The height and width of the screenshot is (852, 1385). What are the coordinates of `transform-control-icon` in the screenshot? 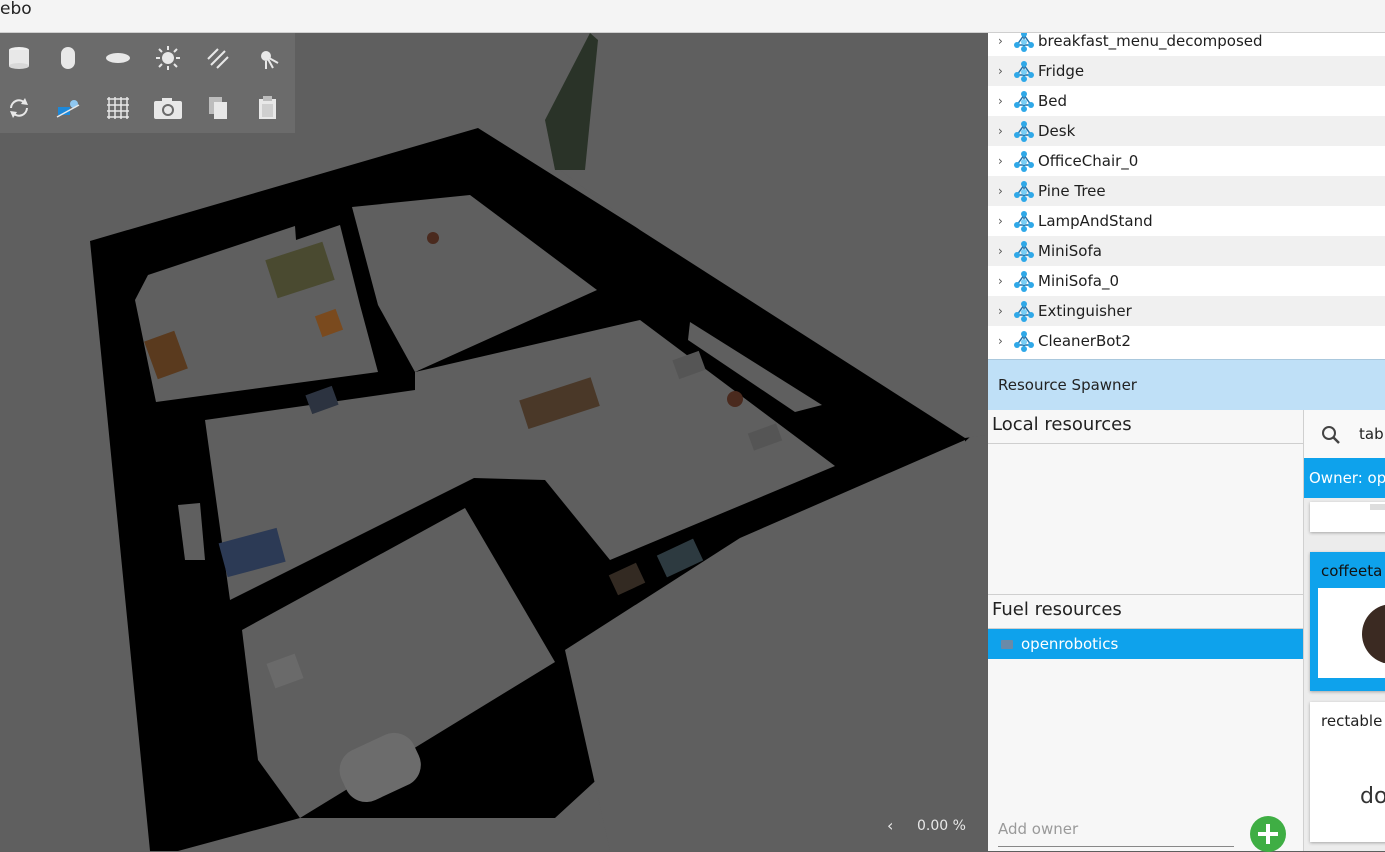 It's located at (68, 108).